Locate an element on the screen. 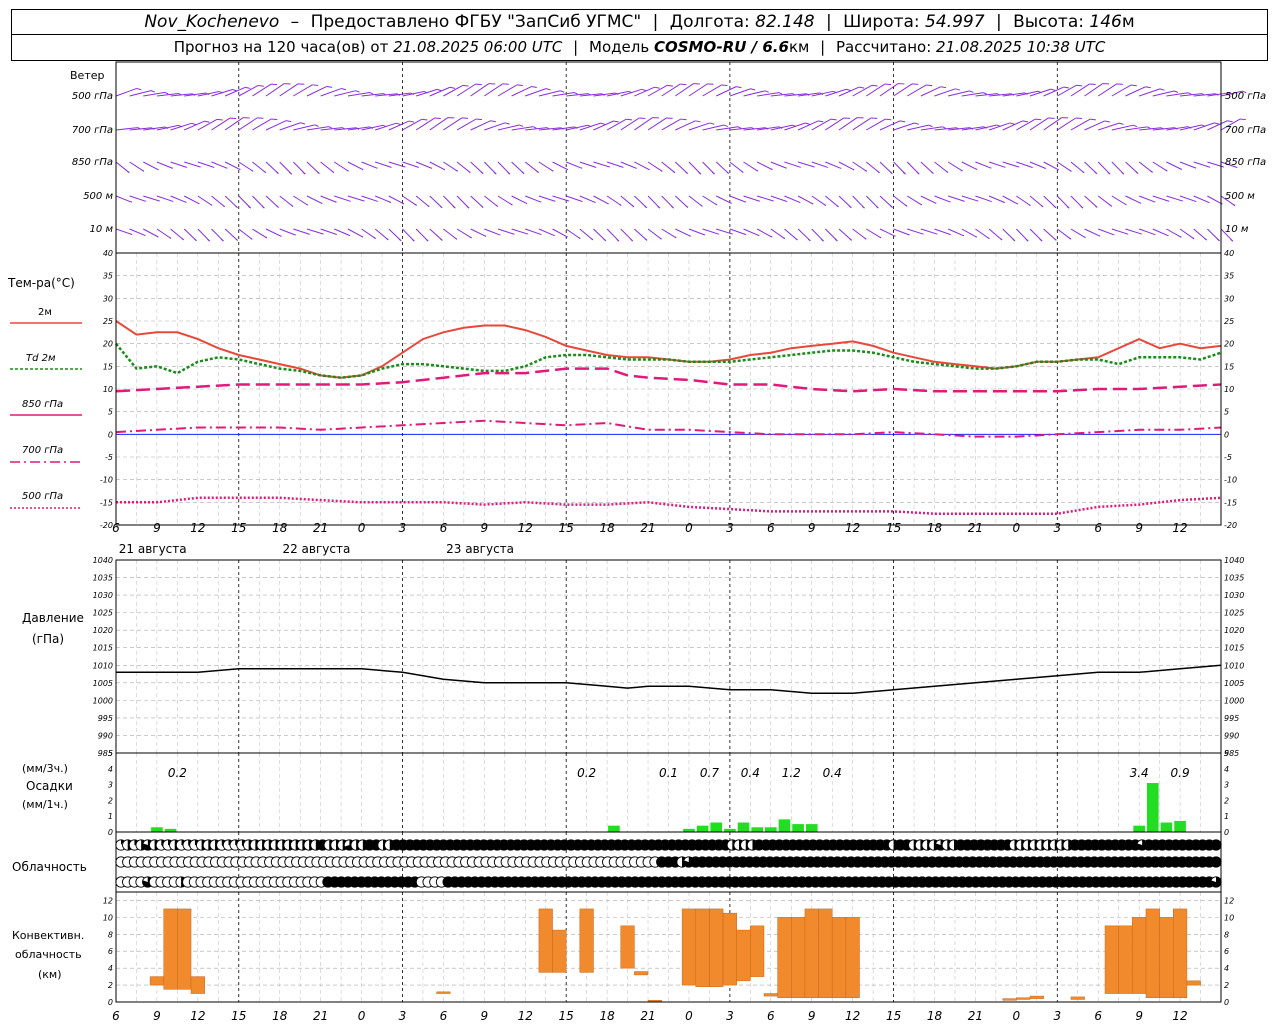 Image resolution: width=1280 pixels, height=1024 pixels. conv-ytick-right: 10 is located at coordinates (1229, 917).